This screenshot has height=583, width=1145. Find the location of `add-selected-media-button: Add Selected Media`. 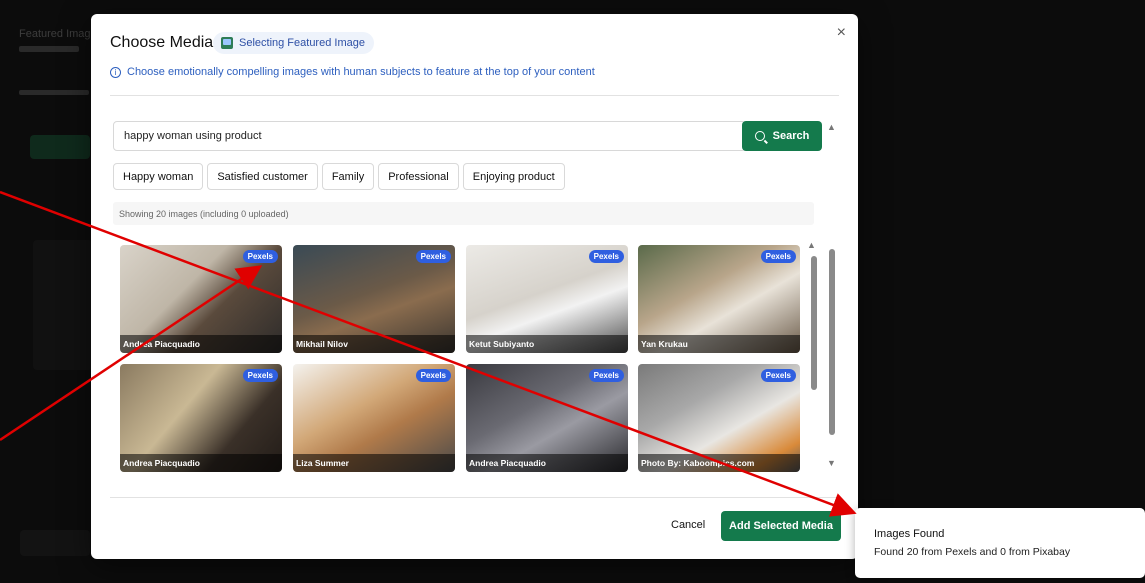

add-selected-media-button: Add Selected Media is located at coordinates (781, 526).